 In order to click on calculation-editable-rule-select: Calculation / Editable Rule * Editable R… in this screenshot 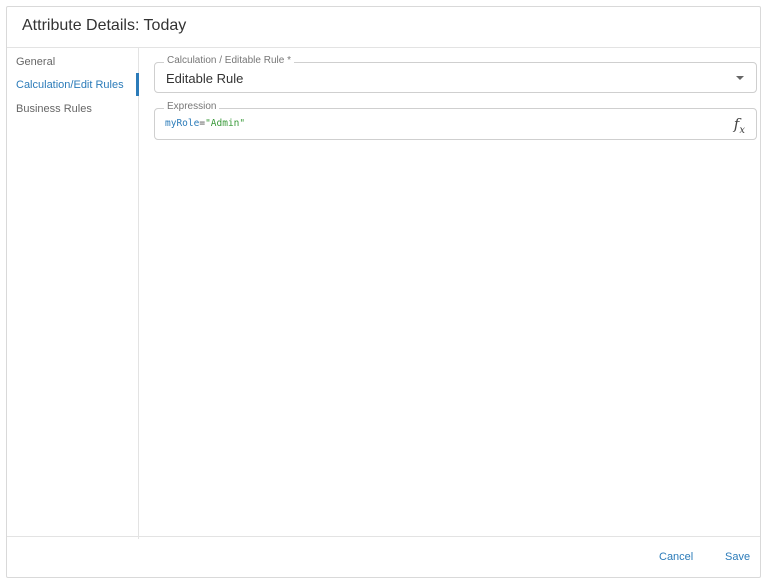, I will do `click(455, 74)`.